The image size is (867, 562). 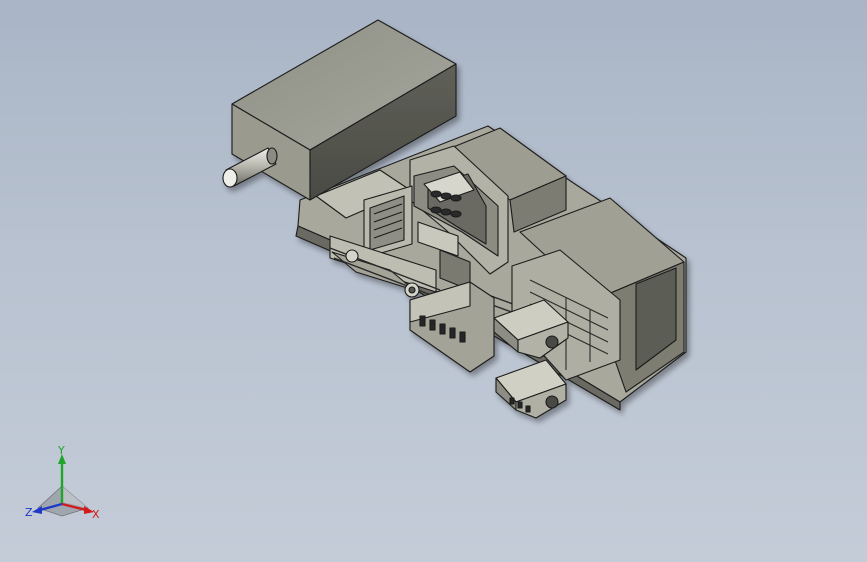 What do you see at coordinates (29, 512) in the screenshot?
I see `z-axis-label: Z` at bounding box center [29, 512].